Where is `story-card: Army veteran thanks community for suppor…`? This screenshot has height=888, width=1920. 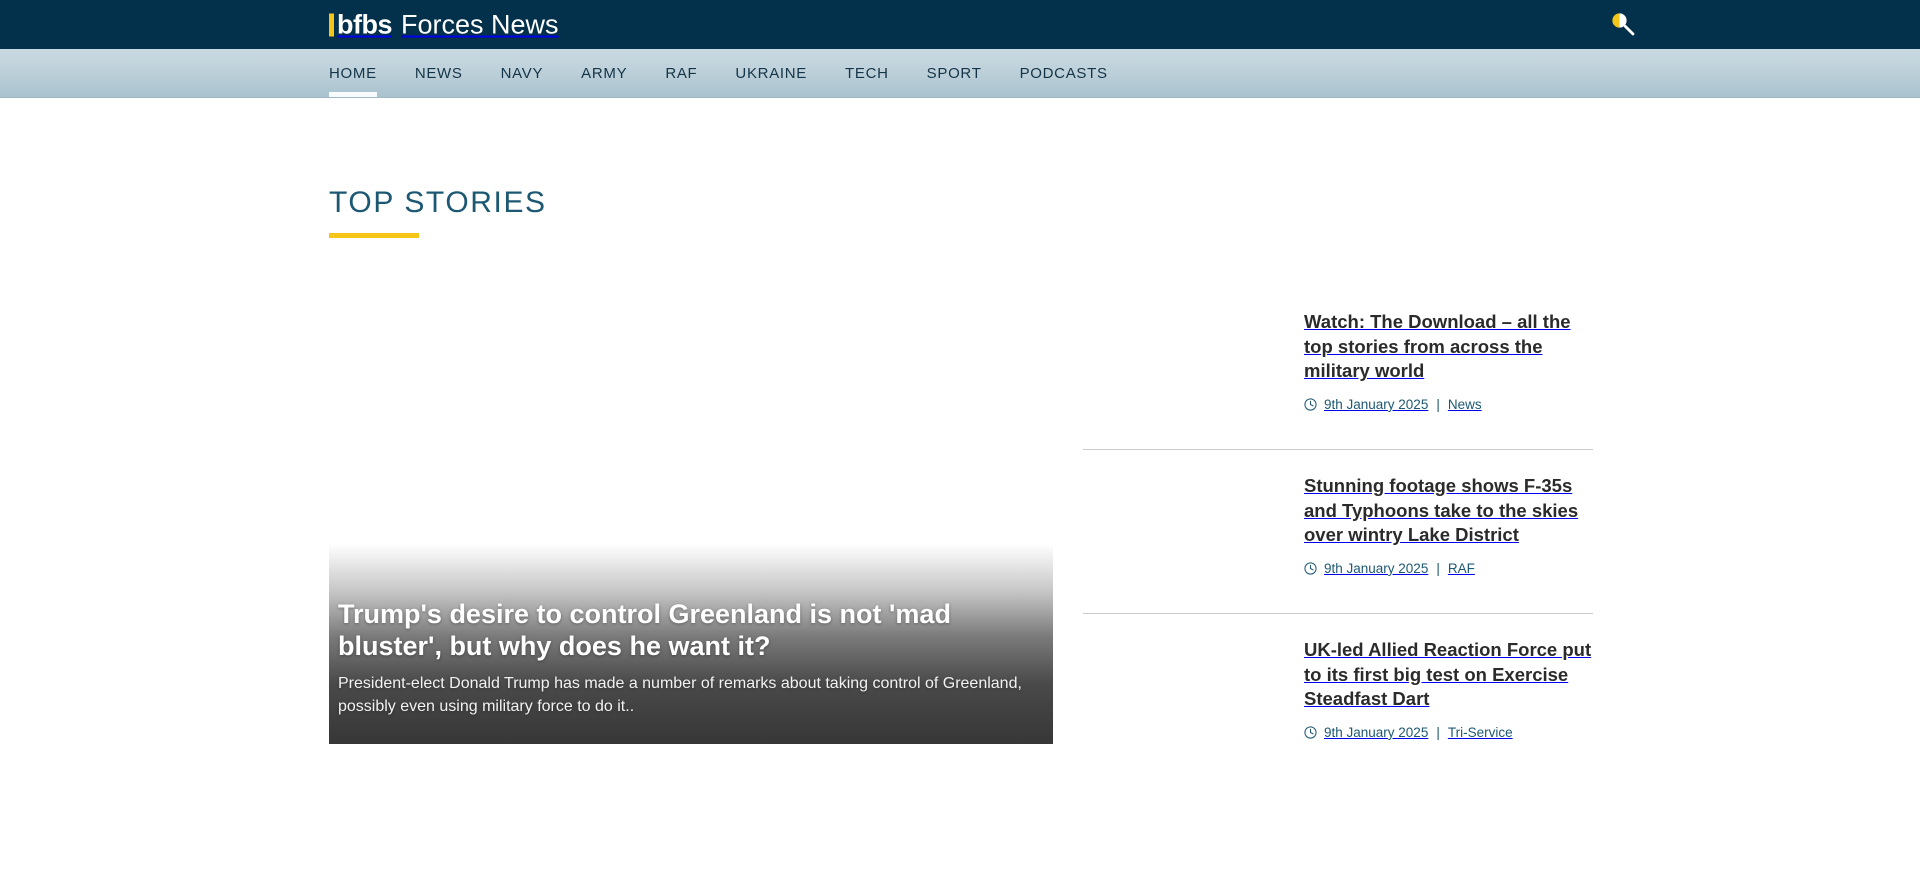 story-card: Army veteran thanks community for suppor… is located at coordinates (1122, 823).